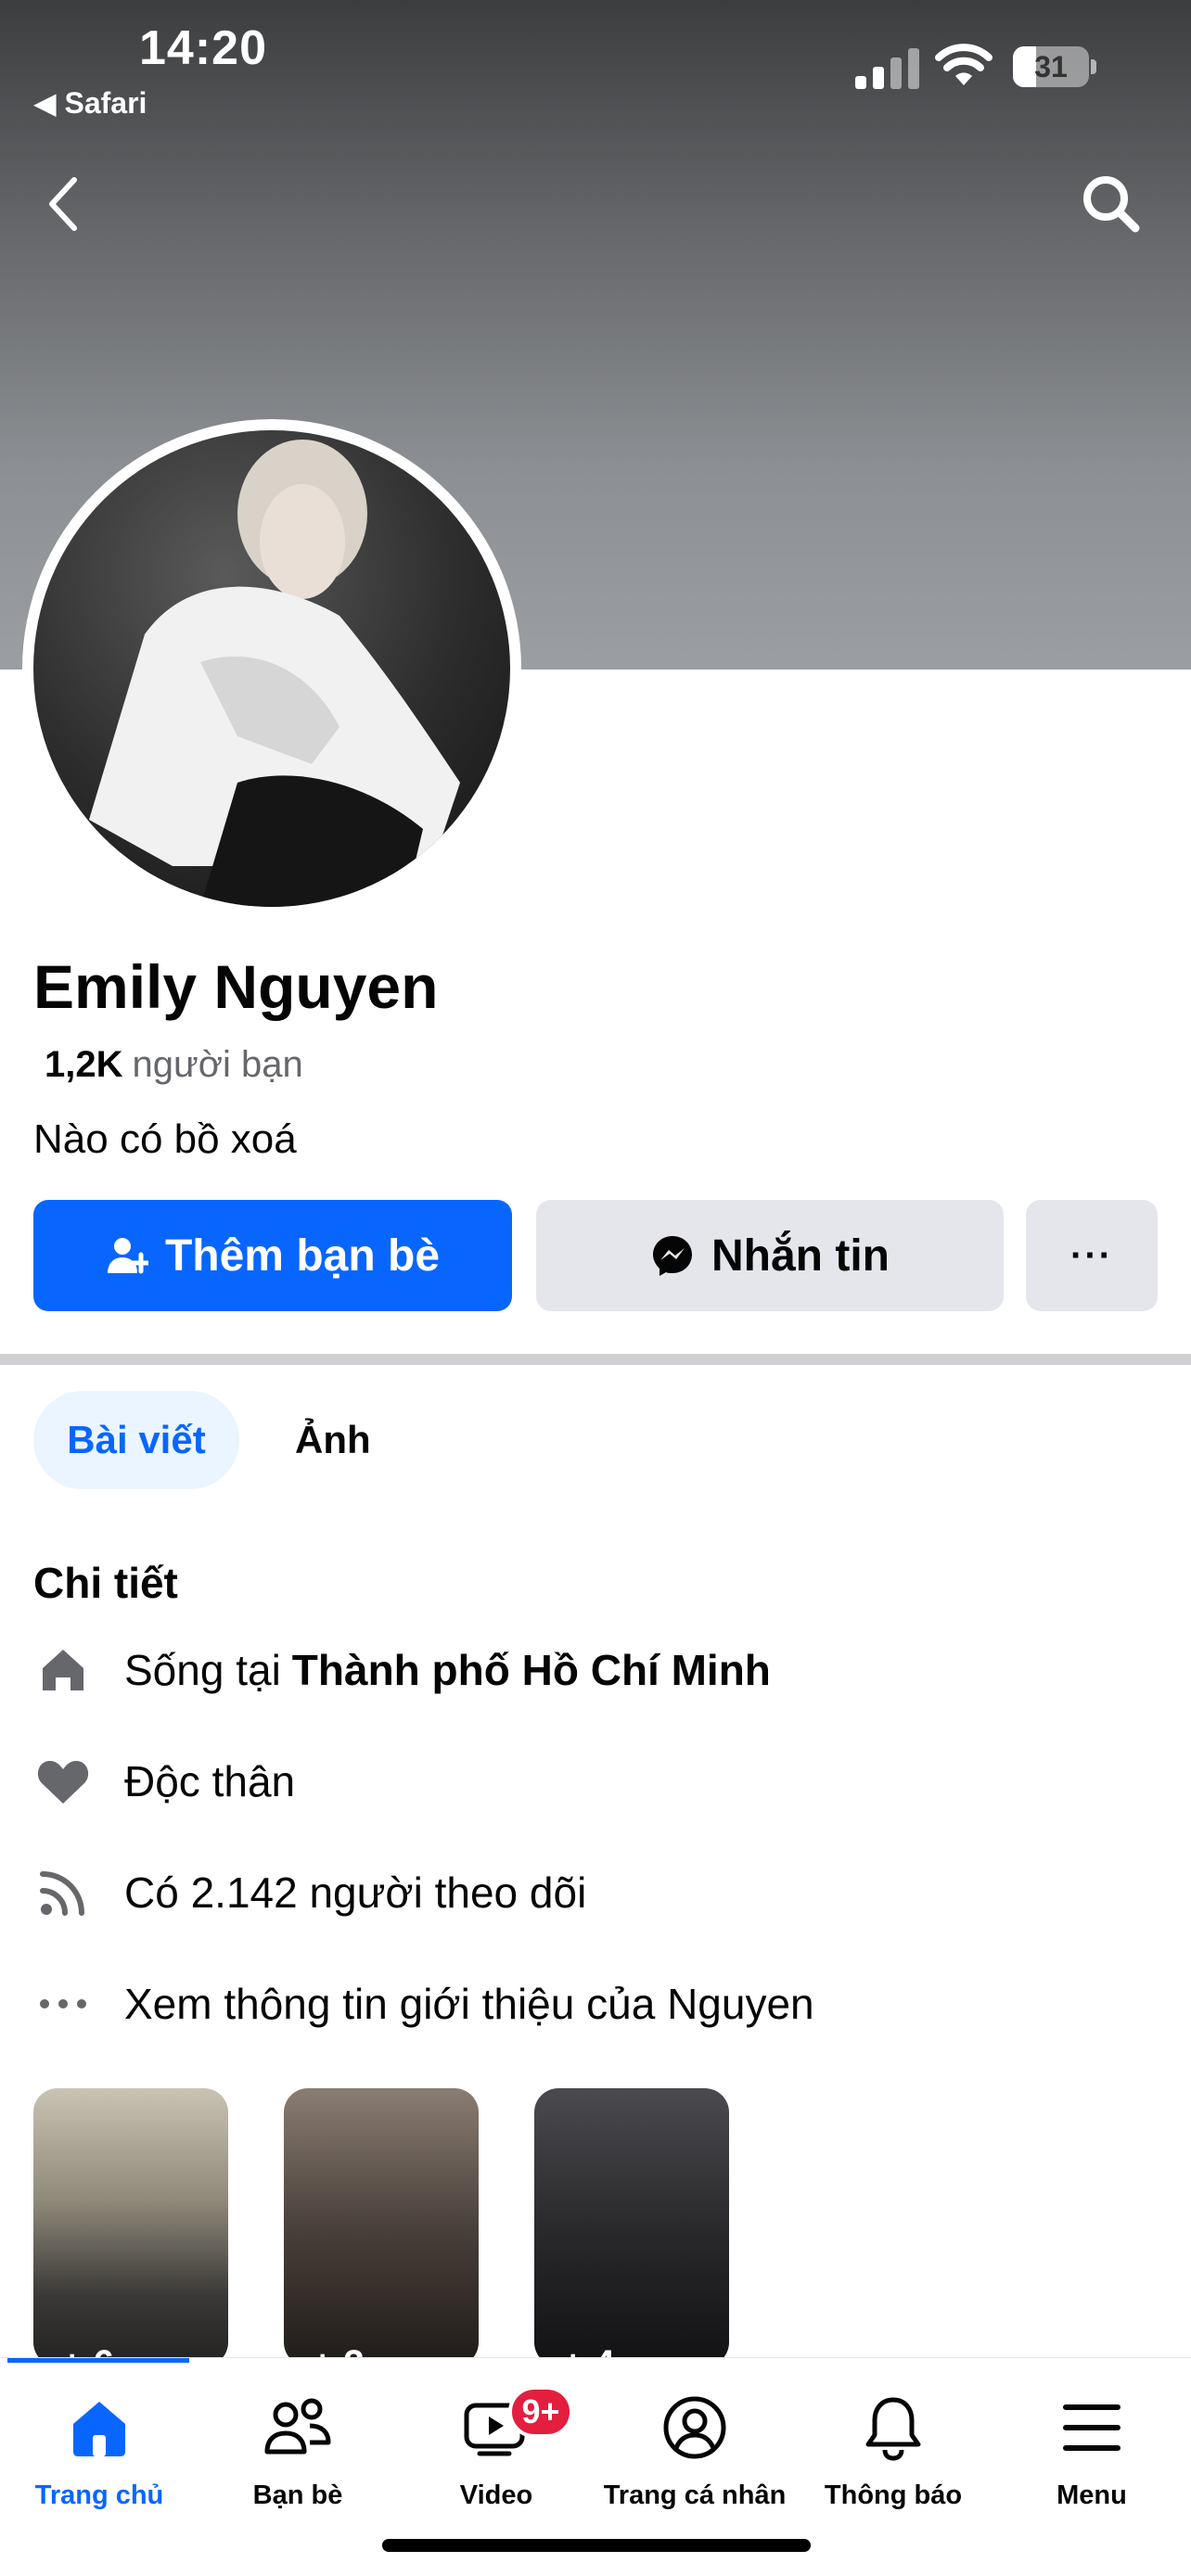 The image size is (1191, 2576). Describe the element at coordinates (105, 1583) in the screenshot. I see `details-title: Chi tiết` at that location.